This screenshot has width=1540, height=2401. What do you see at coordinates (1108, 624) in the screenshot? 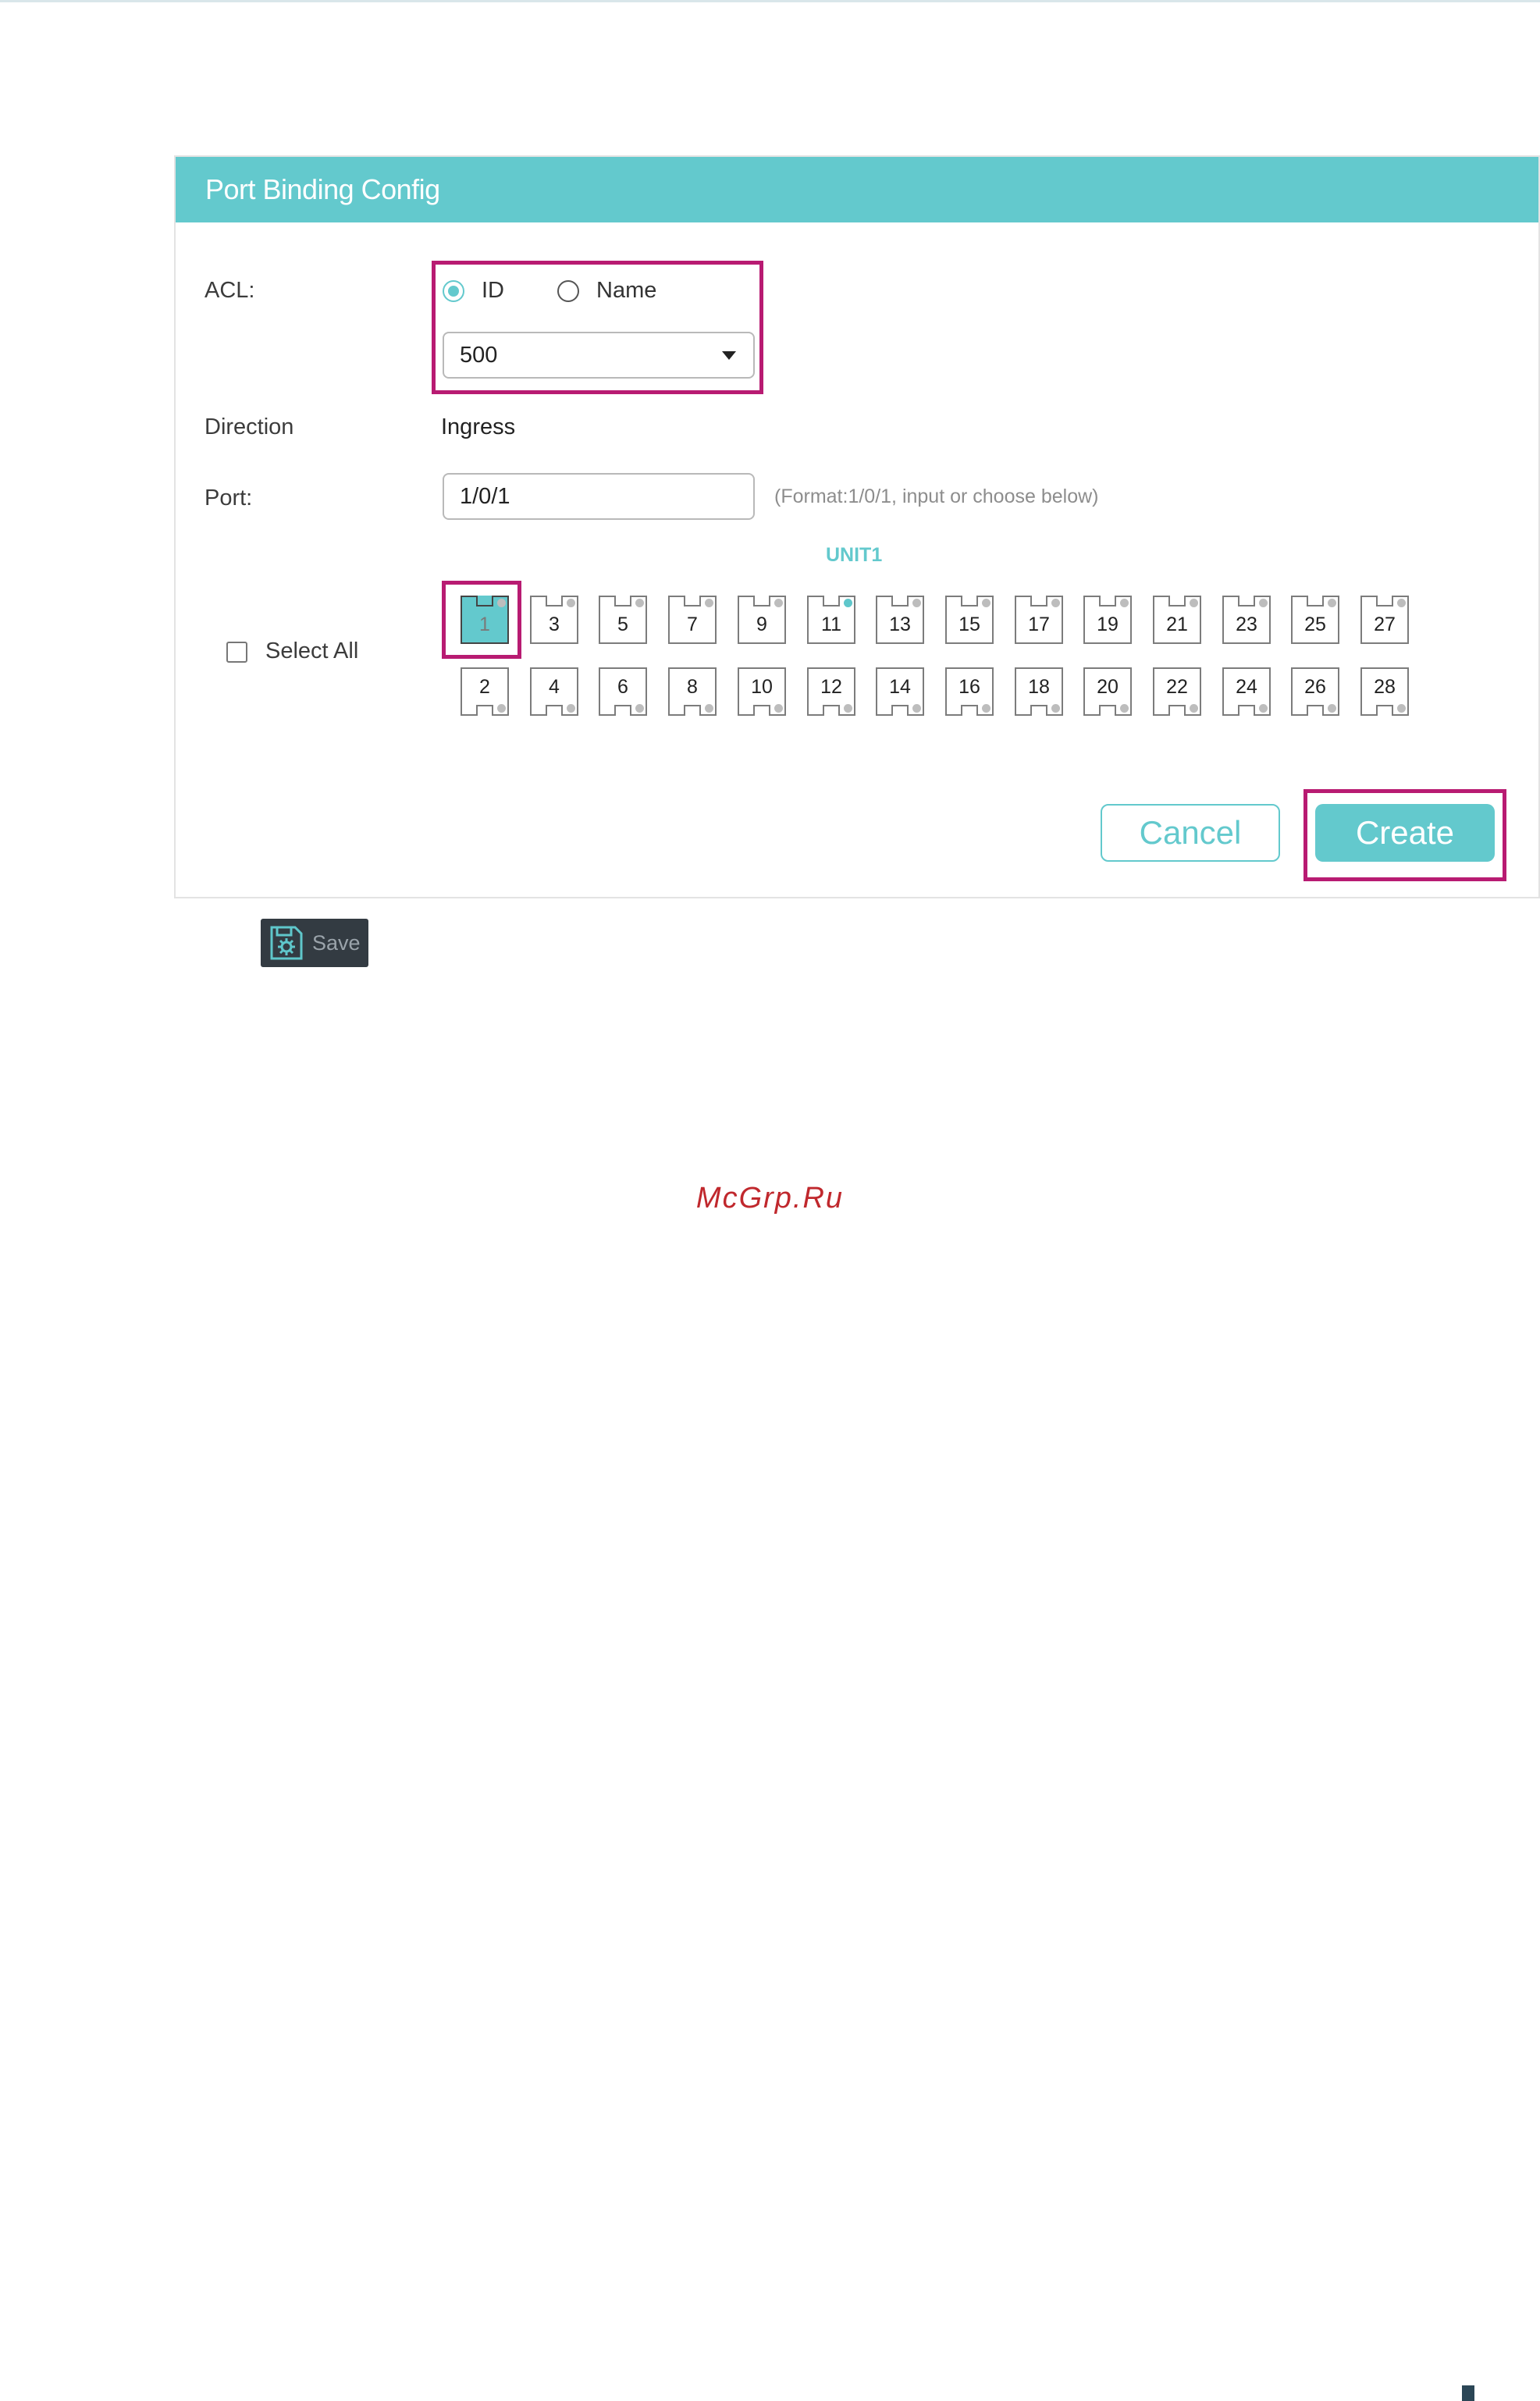
I see `port-number: 19` at bounding box center [1108, 624].